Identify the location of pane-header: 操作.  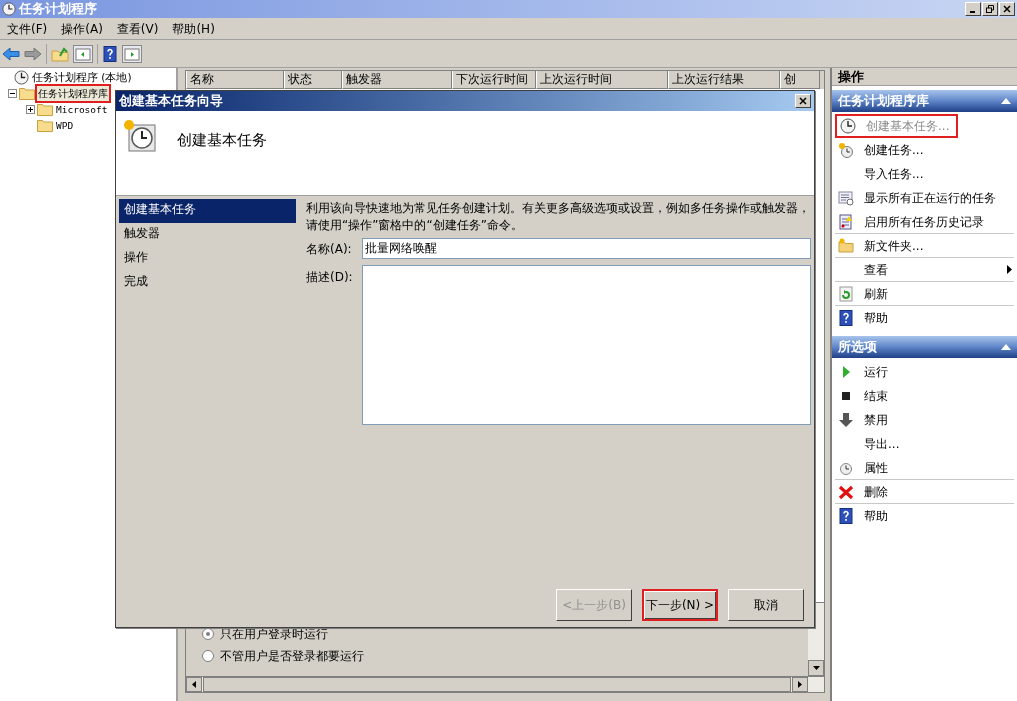
(924, 77).